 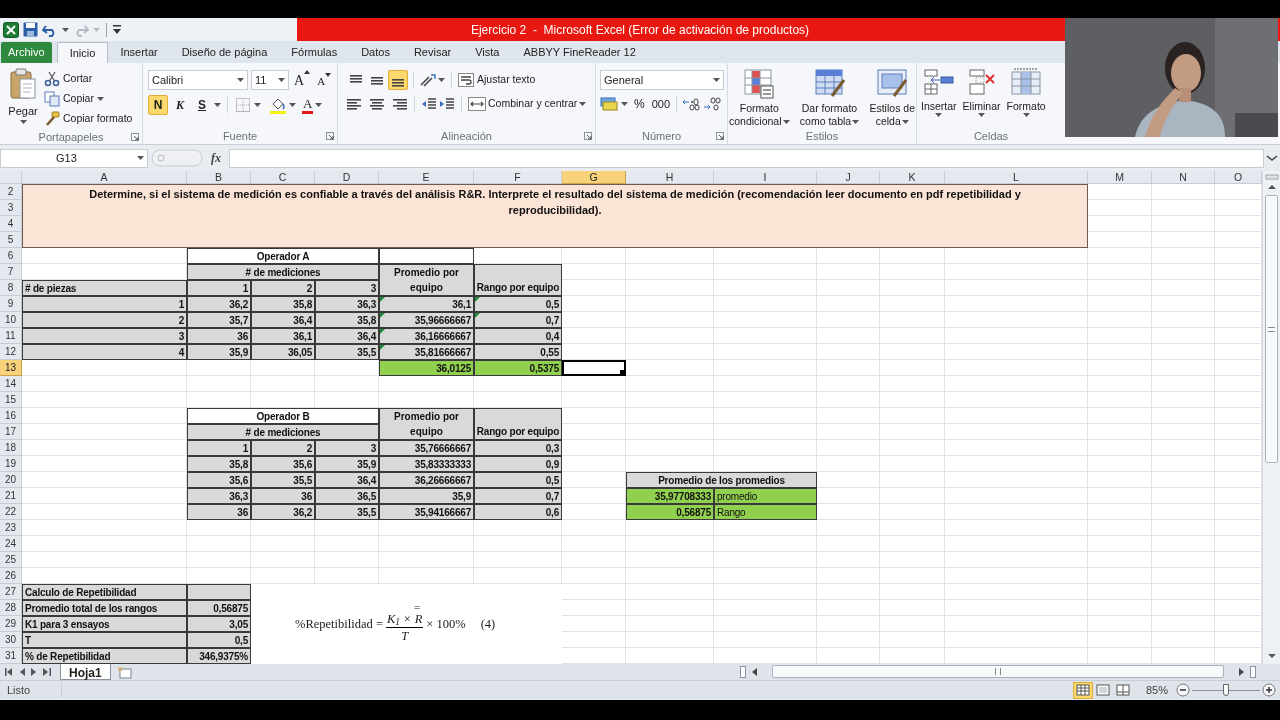 What do you see at coordinates (302, 80) in the screenshot?
I see `grow-font-button: A` at bounding box center [302, 80].